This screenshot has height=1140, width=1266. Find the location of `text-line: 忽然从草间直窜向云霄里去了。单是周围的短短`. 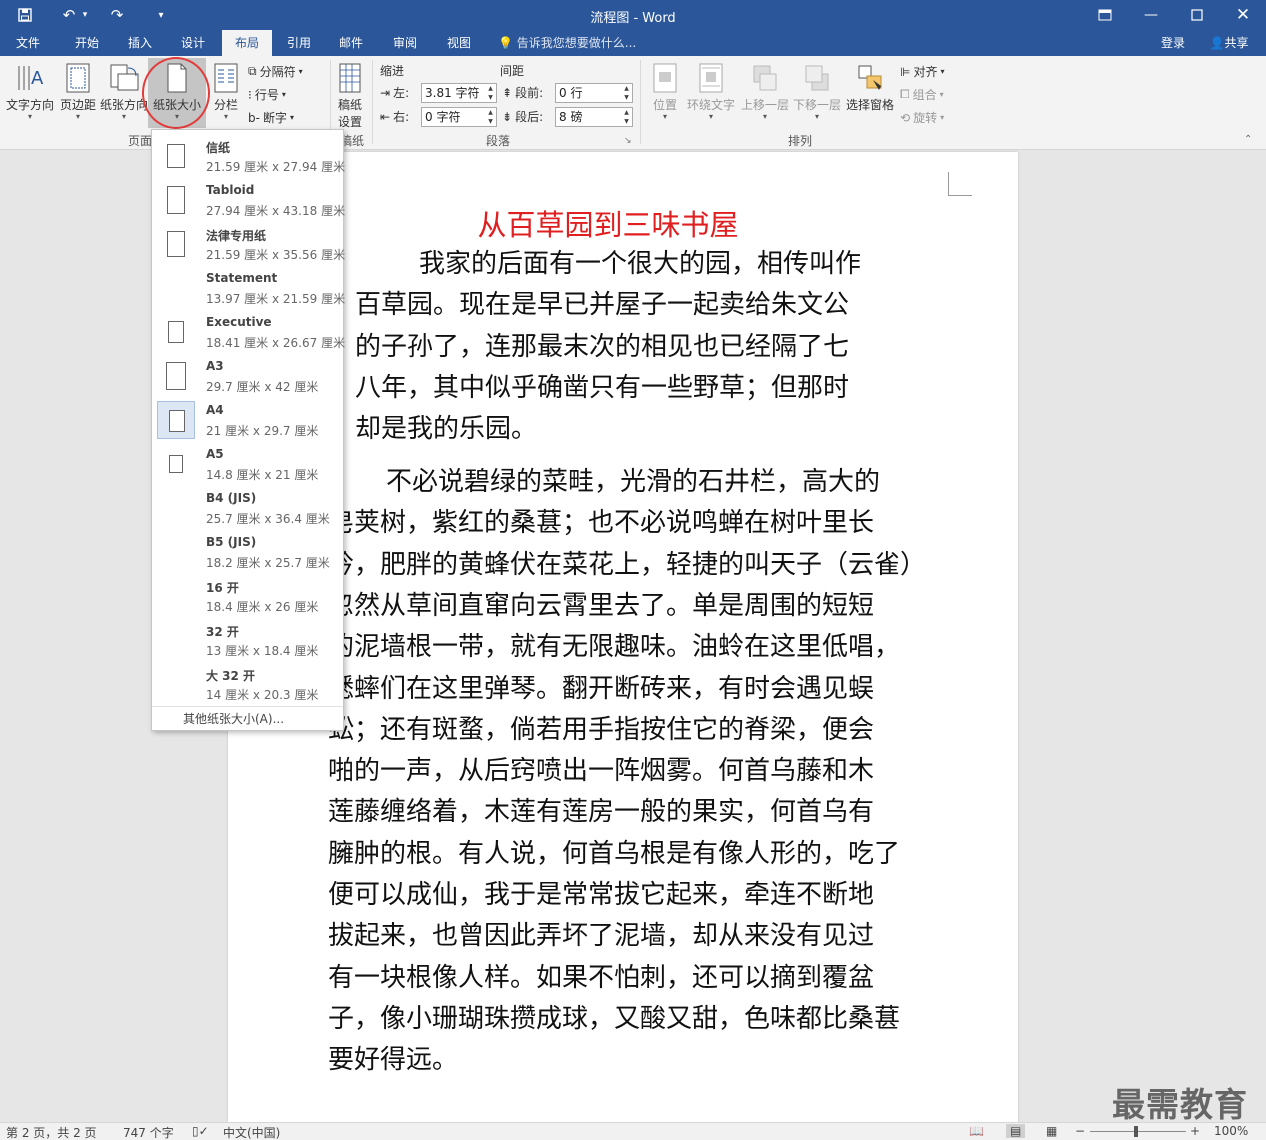

text-line: 忽然从草间直窜向云霄里去了。单是周围的短短 is located at coordinates (601, 605).